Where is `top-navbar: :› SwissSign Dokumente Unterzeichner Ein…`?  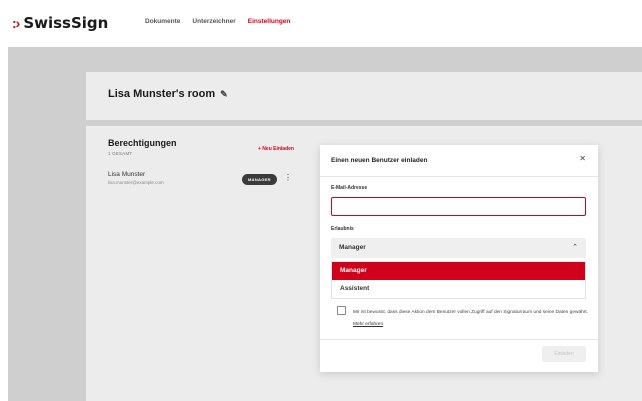
top-navbar: :› SwissSign Dokumente Unterzeichner Ein… is located at coordinates (321, 23).